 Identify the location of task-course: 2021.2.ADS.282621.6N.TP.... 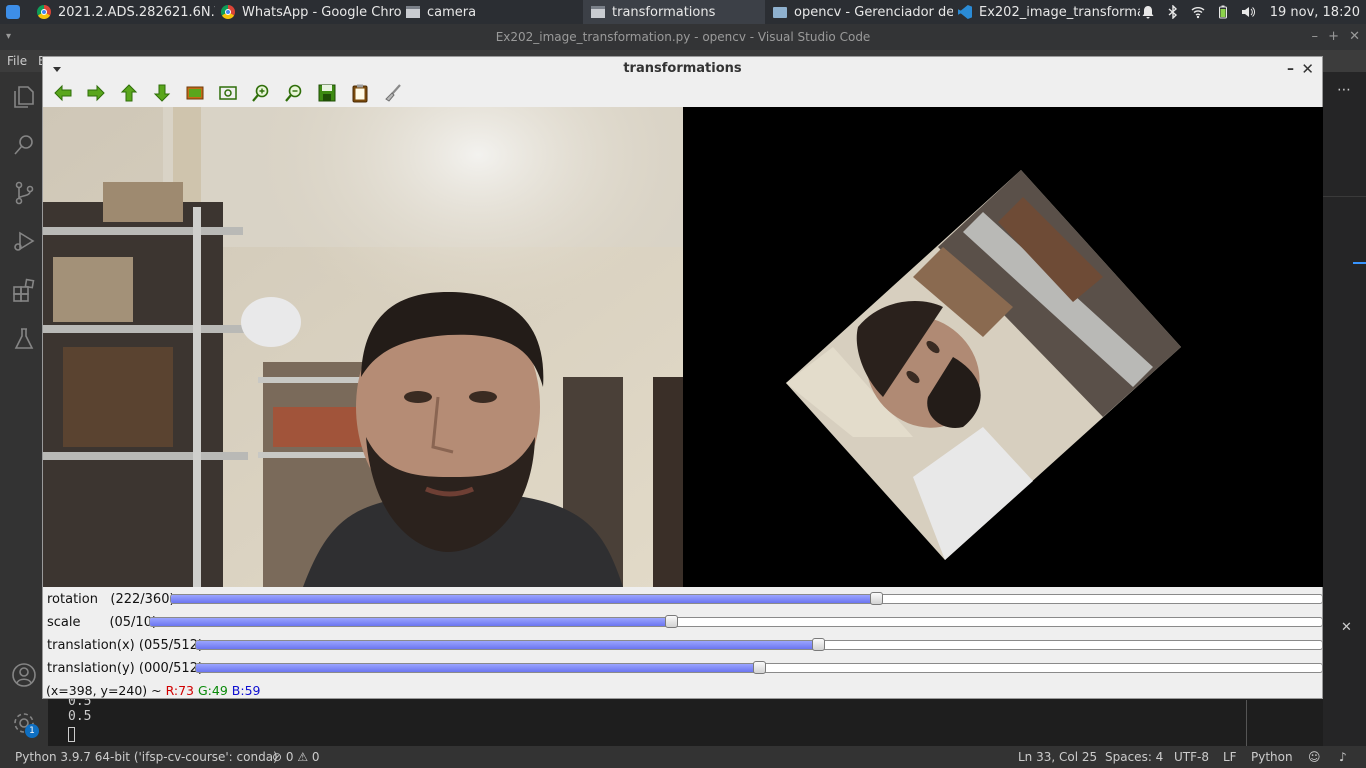
(126, 12).